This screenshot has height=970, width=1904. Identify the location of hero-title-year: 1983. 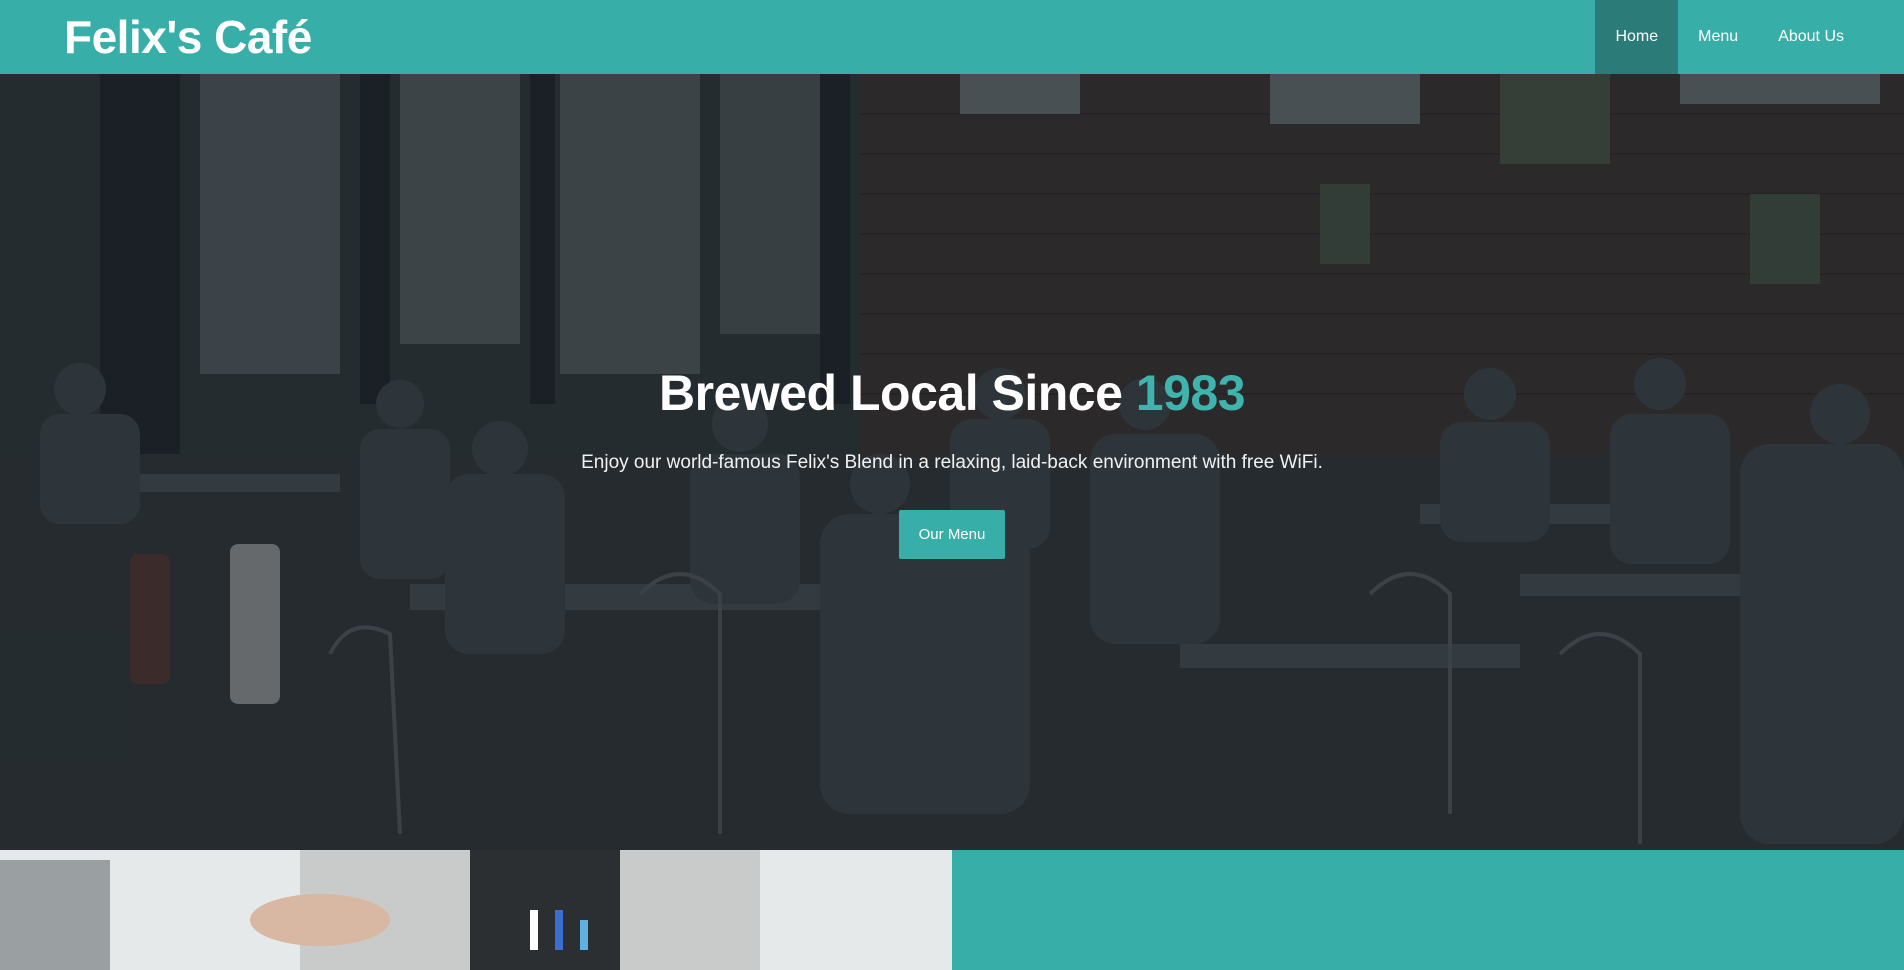
(1190, 393).